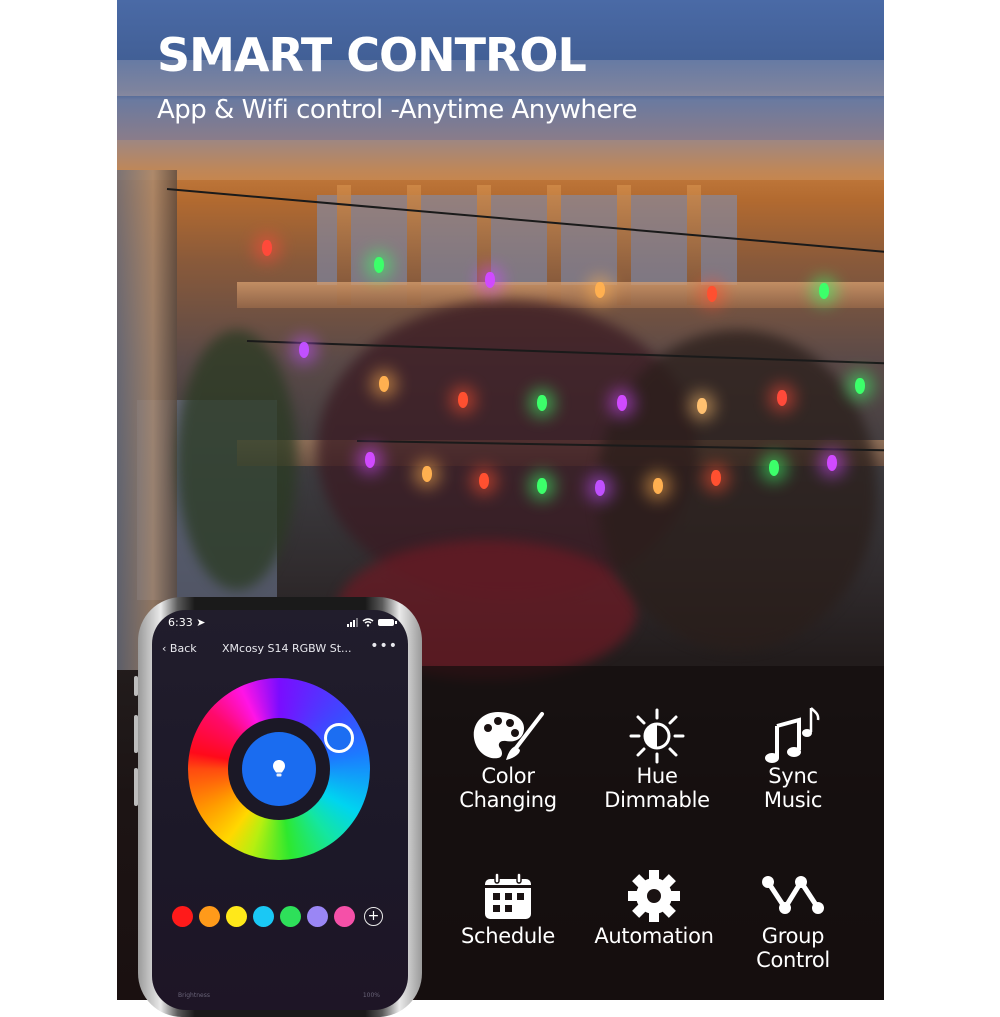 This screenshot has height=1017, width=1000. What do you see at coordinates (201, 622) in the screenshot?
I see `location-arrow-icon: ➤` at bounding box center [201, 622].